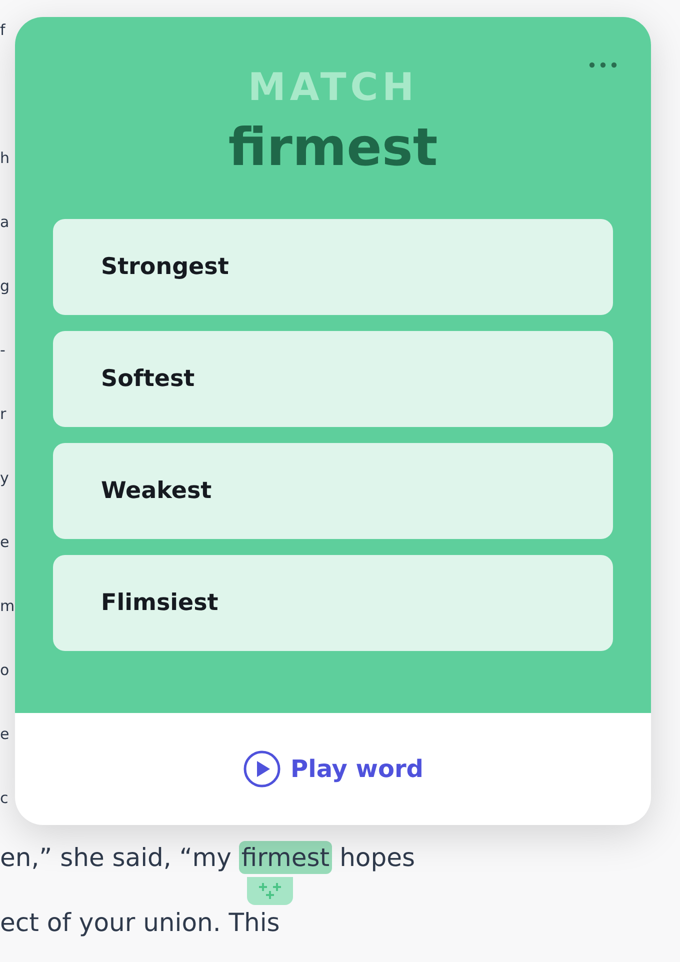 The width and height of the screenshot is (680, 962). What do you see at coordinates (333, 769) in the screenshot?
I see `play-word-button: Play word` at bounding box center [333, 769].